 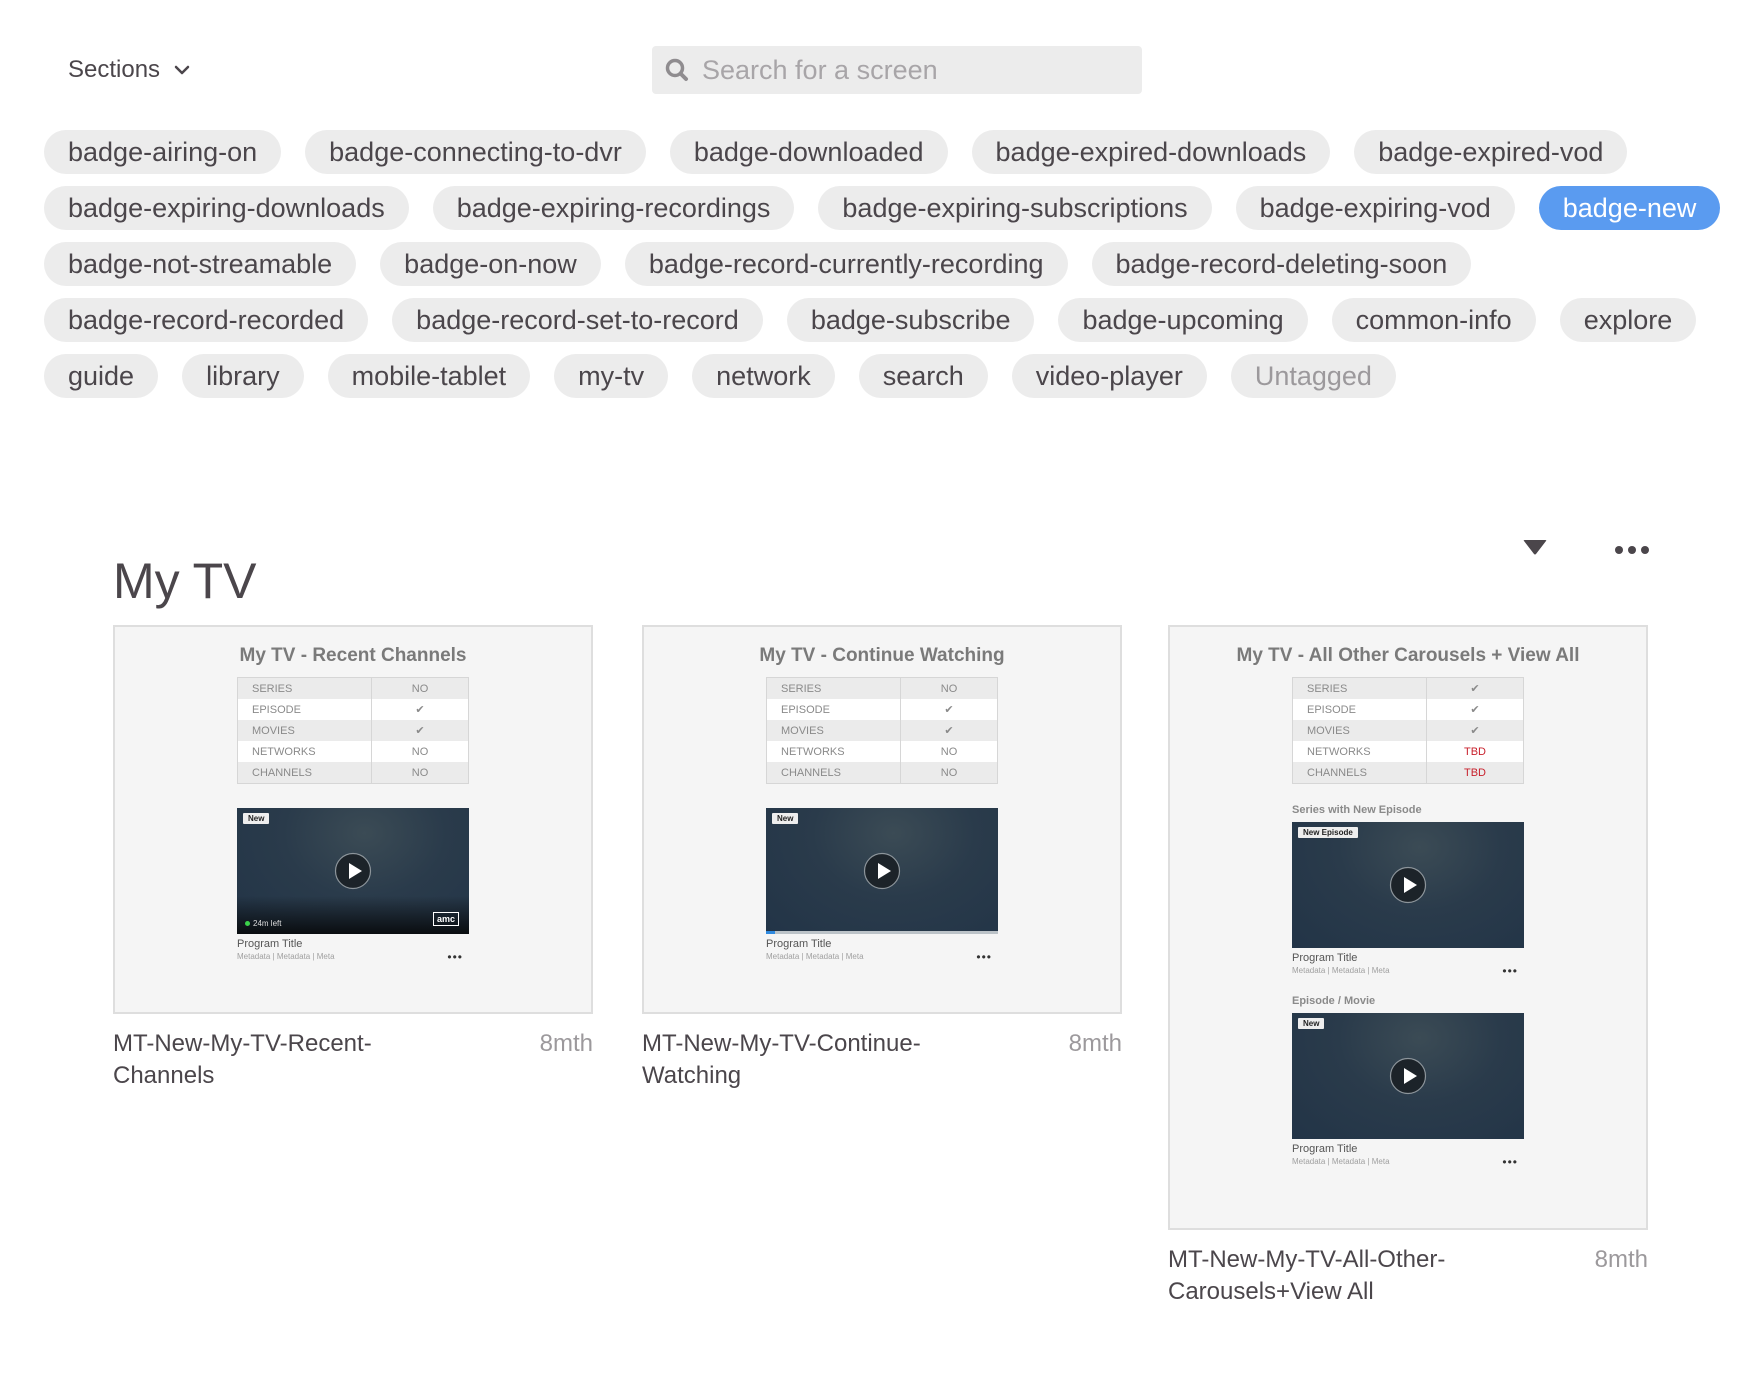 I want to click on tag-mobile-tablet: mobile-tablet, so click(x=429, y=376).